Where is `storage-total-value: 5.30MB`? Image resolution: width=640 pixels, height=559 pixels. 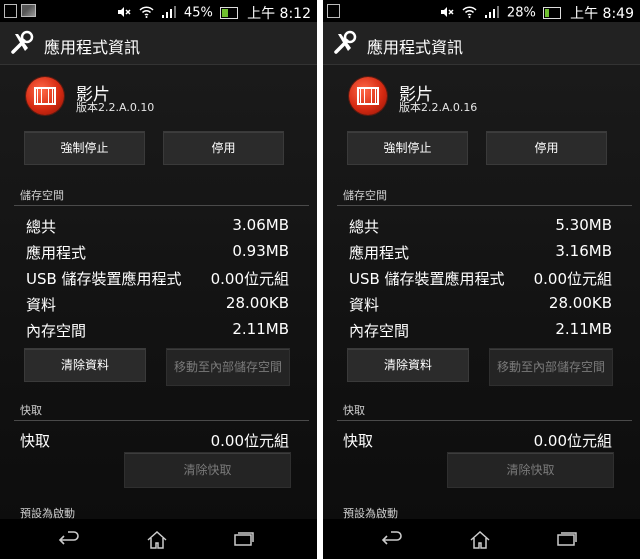 storage-total-value: 5.30MB is located at coordinates (583, 225).